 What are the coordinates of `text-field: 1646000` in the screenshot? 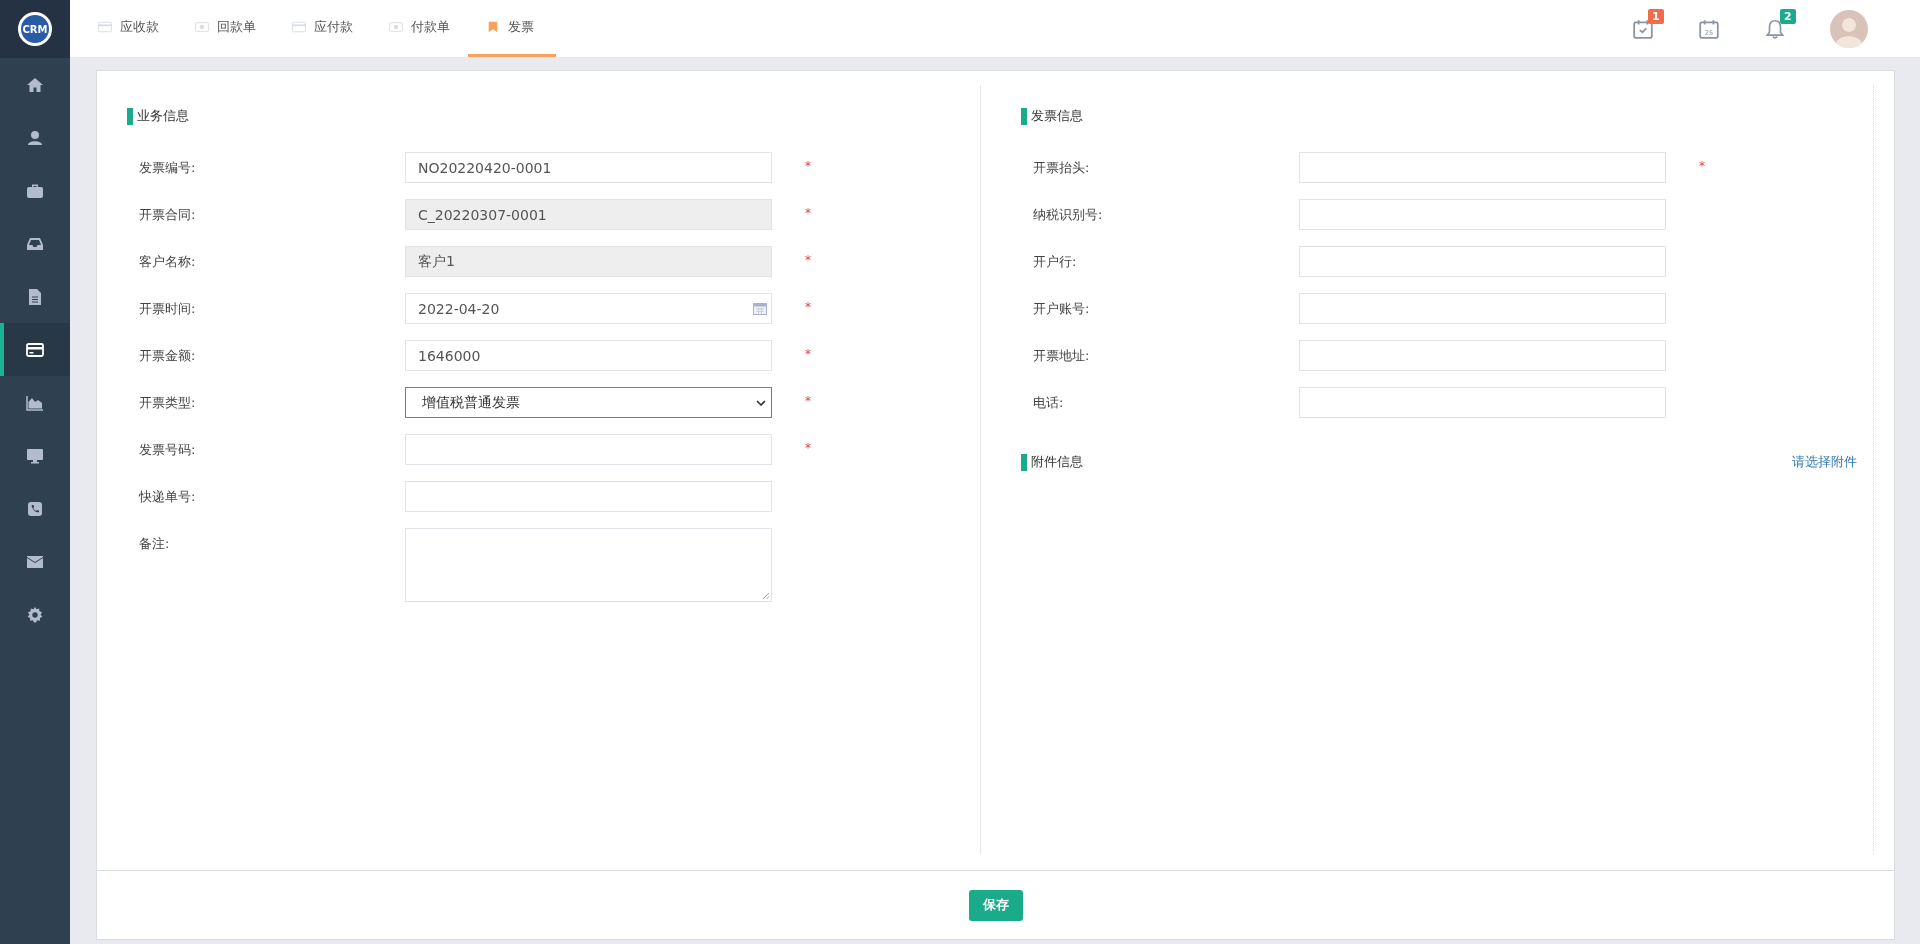 It's located at (588, 355).